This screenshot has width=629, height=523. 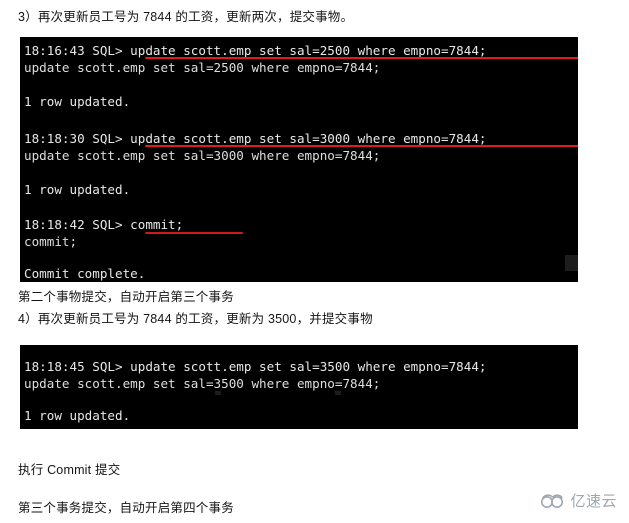 I want to click on step-3-description: 3）再次更新员工号为 7844 的工资，更新两次，提交事物。, so click(x=186, y=17).